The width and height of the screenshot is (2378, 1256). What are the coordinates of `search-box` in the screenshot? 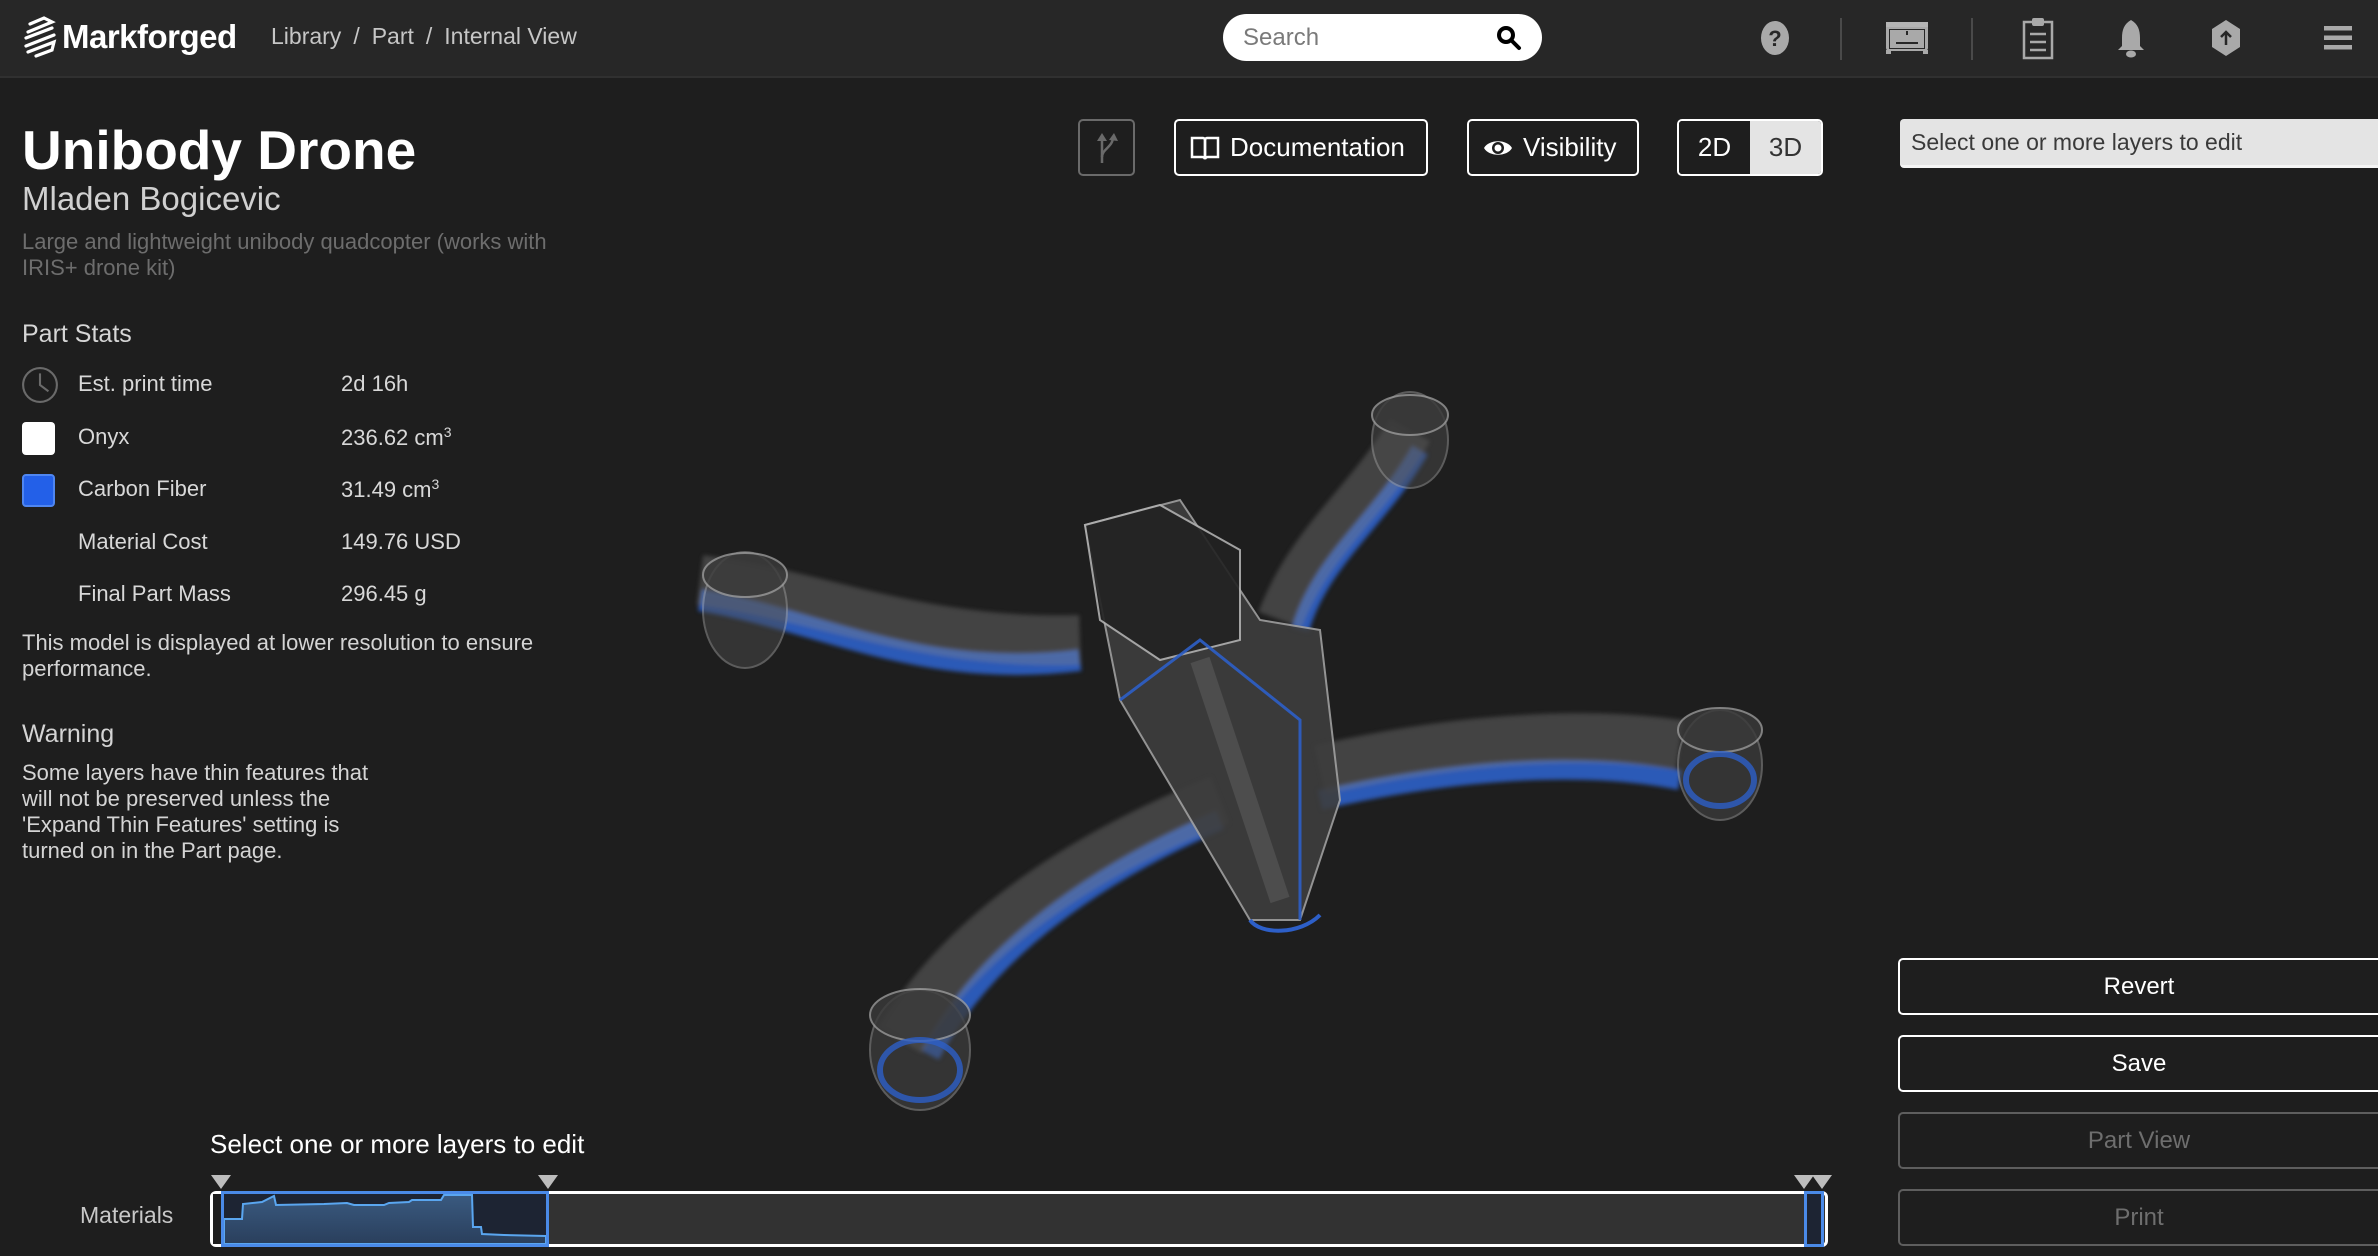 It's located at (1382, 37).